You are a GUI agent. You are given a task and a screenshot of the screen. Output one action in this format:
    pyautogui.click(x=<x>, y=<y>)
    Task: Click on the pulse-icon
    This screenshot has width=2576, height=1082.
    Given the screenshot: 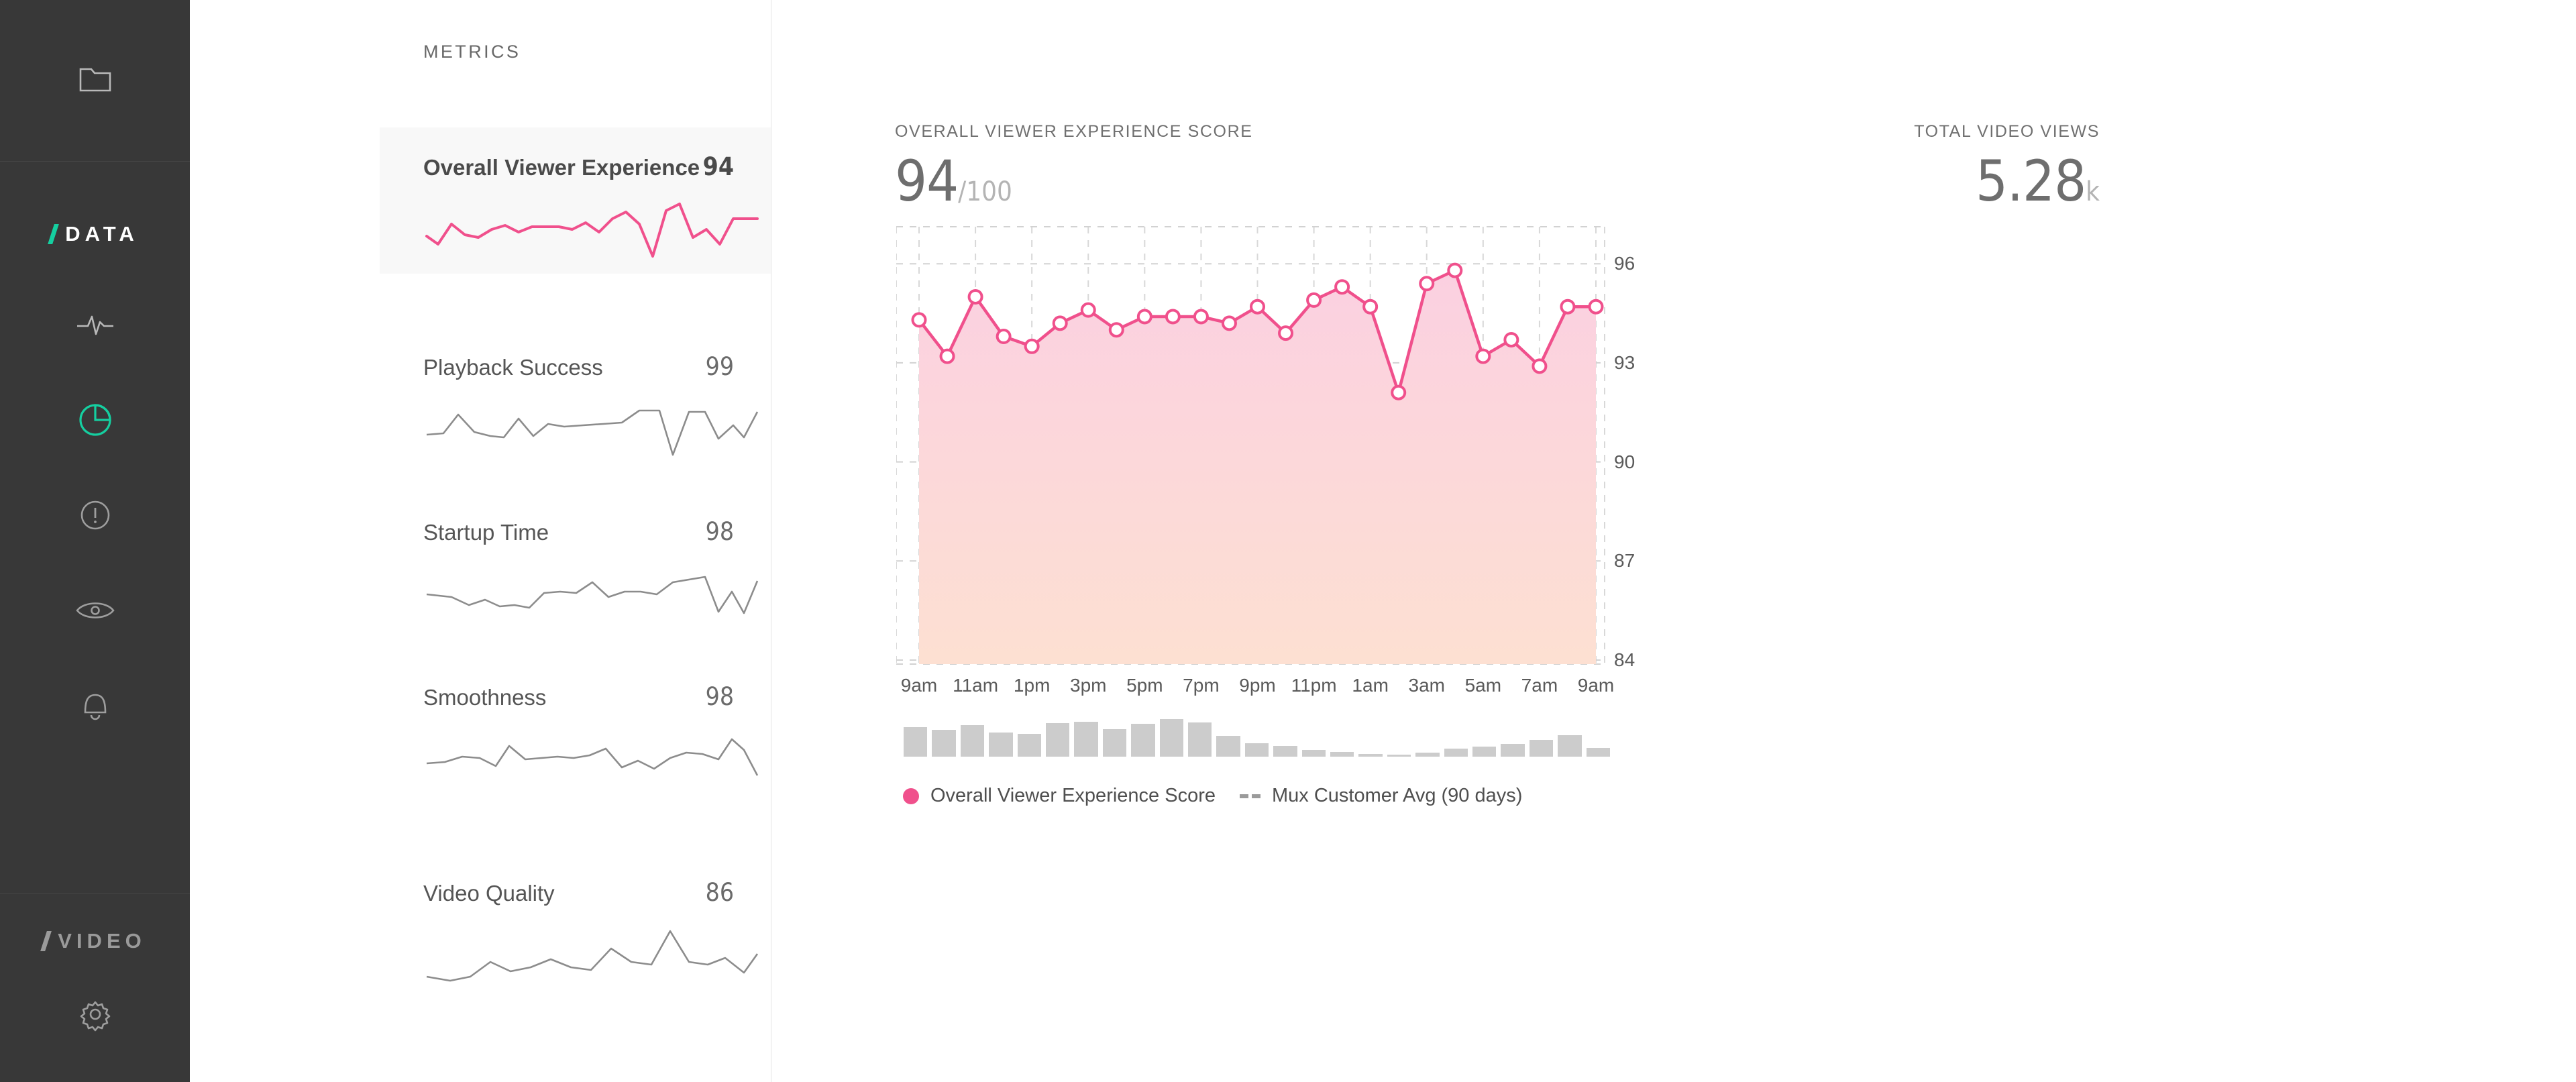 What is the action you would take?
    pyautogui.click(x=95, y=324)
    